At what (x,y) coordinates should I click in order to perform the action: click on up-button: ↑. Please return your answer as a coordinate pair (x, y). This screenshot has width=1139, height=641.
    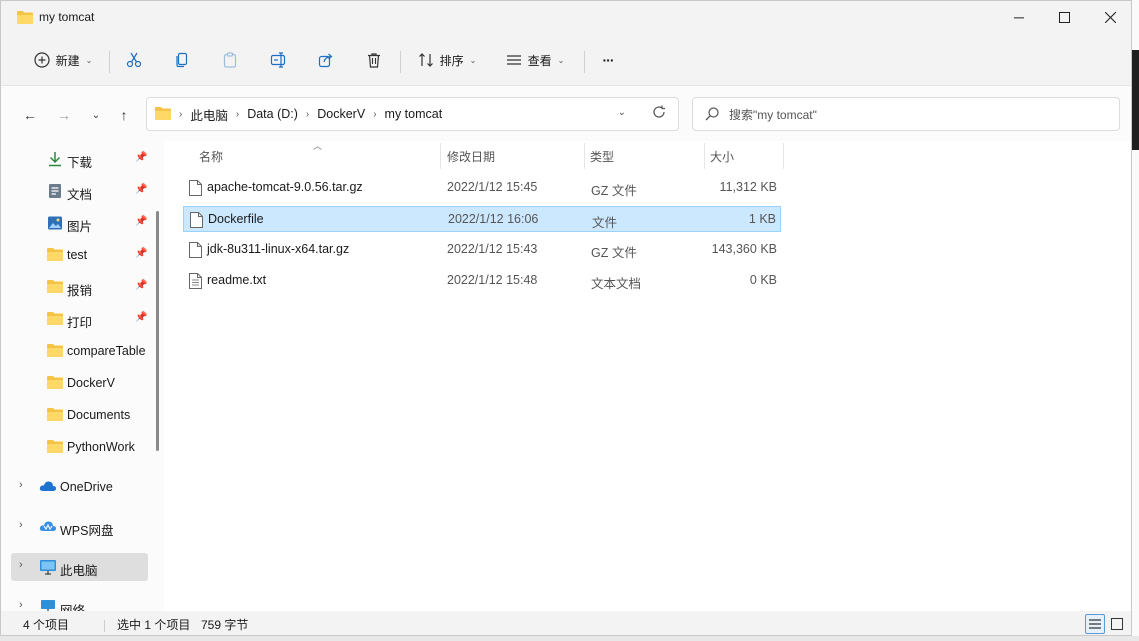
    Looking at the image, I should click on (124, 115).